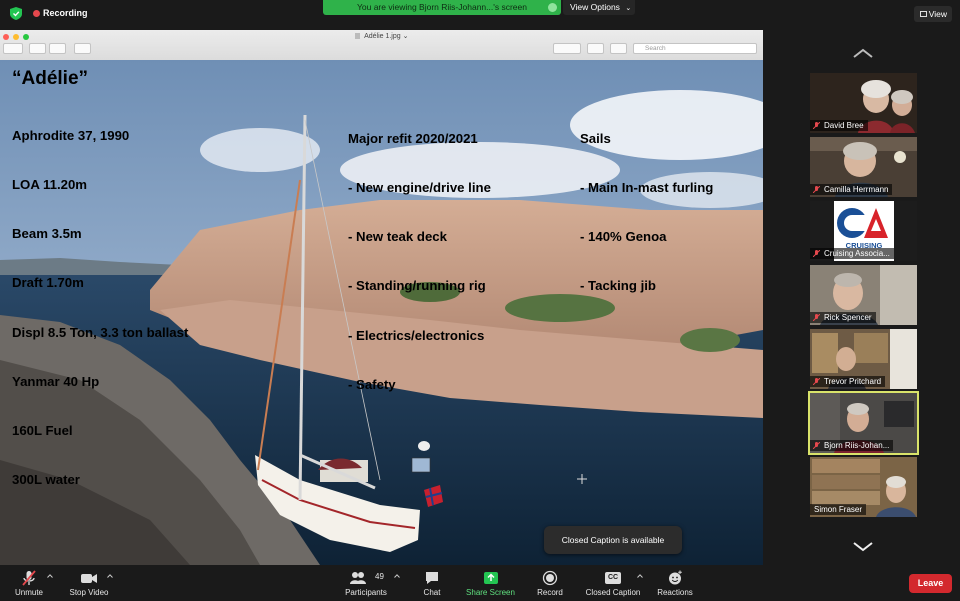 This screenshot has height=601, width=960. Describe the element at coordinates (13, 48) in the screenshot. I see `sidebar-toggle-button` at that location.